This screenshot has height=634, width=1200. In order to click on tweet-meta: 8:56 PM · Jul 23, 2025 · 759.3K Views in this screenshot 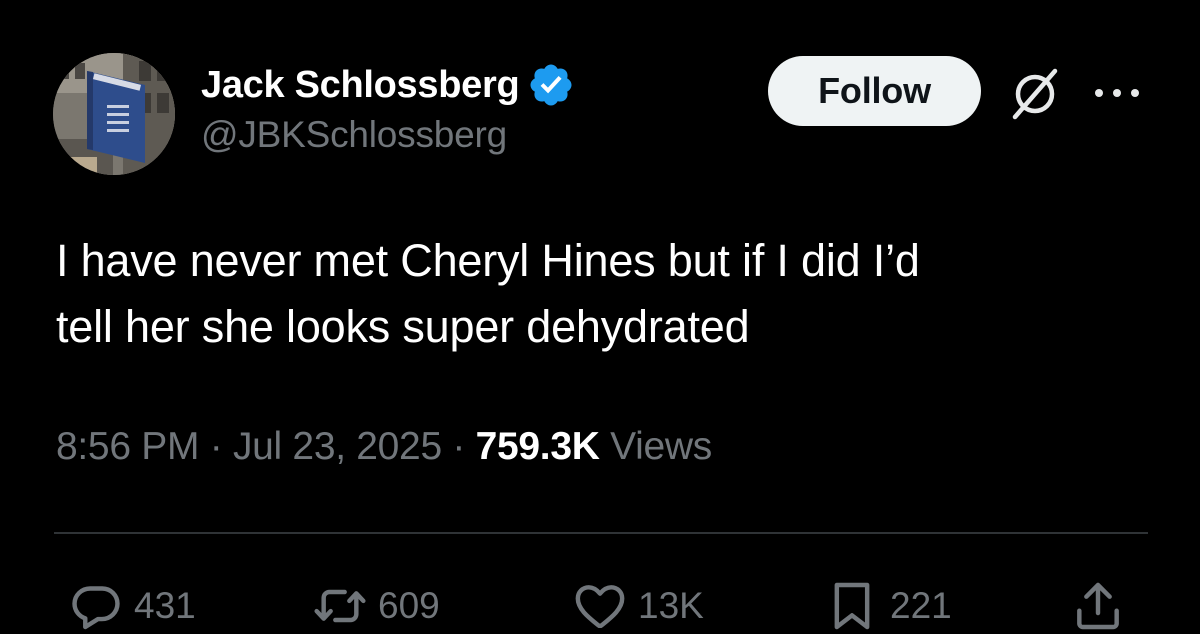, I will do `click(384, 447)`.